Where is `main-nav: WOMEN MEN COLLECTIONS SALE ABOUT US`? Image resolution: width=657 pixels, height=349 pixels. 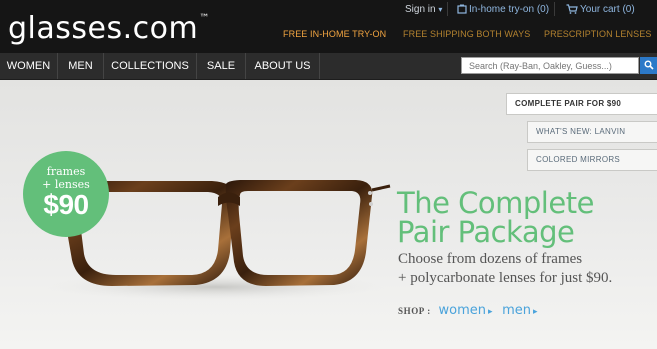 main-nav: WOMEN MEN COLLECTIONS SALE ABOUT US is located at coordinates (328, 66).